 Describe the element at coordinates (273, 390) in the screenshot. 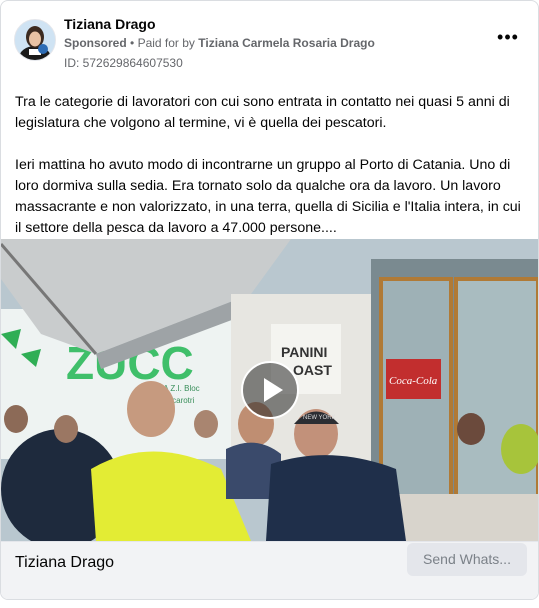

I see `play-triangle` at that location.